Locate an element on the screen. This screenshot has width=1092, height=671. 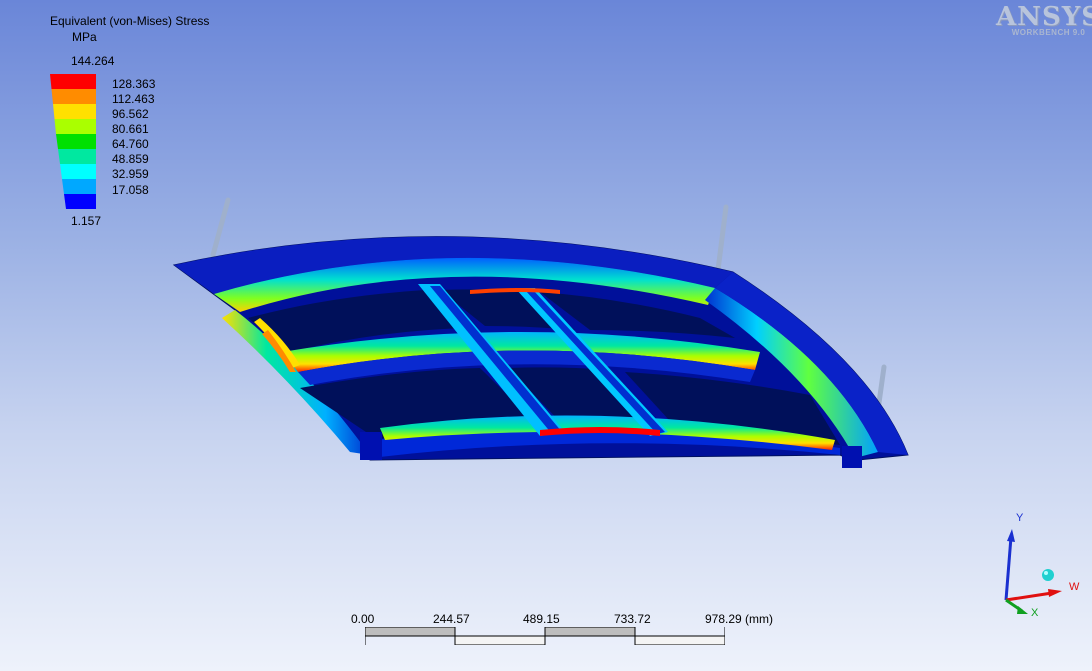
triad-x-label: X is located at coordinates (1035, 613).